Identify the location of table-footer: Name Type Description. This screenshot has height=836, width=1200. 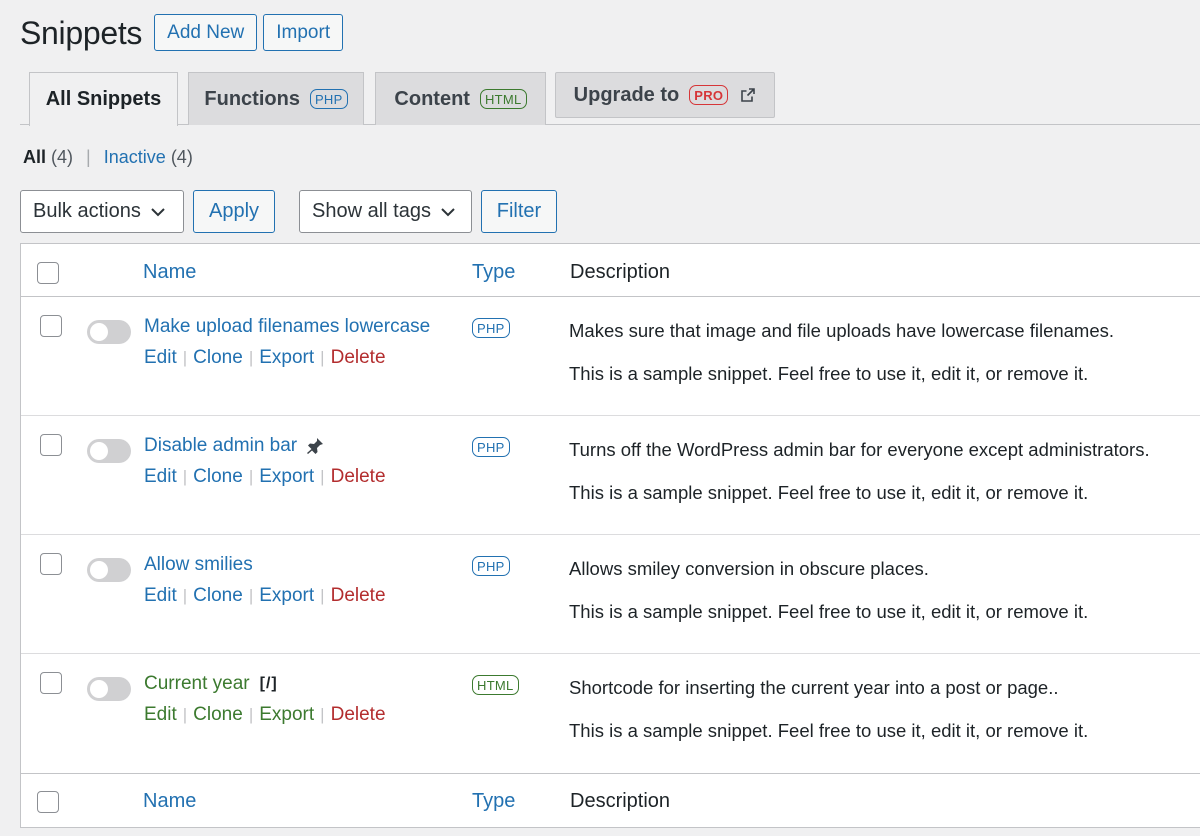
(610, 799).